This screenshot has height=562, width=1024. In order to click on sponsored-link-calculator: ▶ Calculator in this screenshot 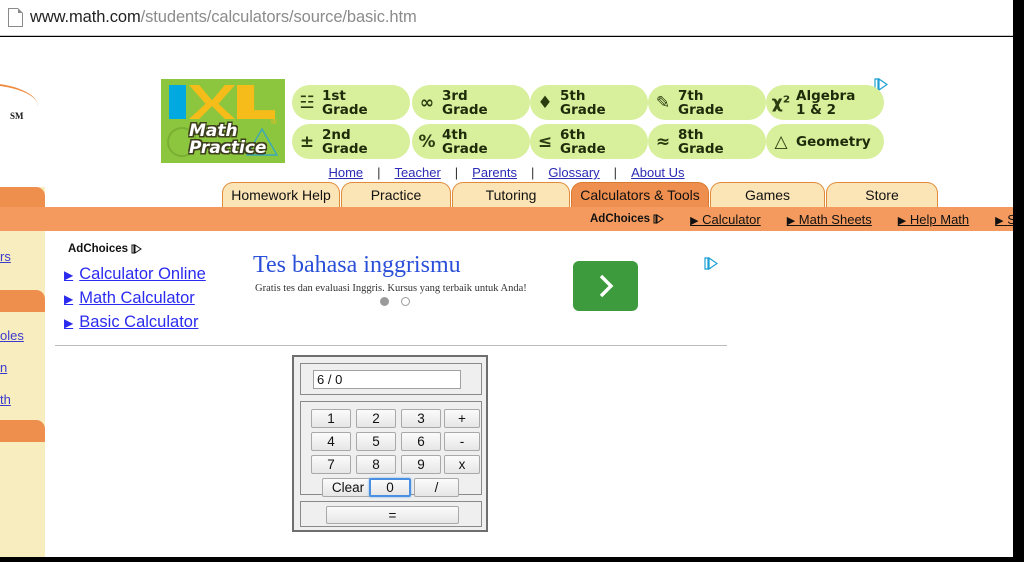, I will do `click(725, 219)`.